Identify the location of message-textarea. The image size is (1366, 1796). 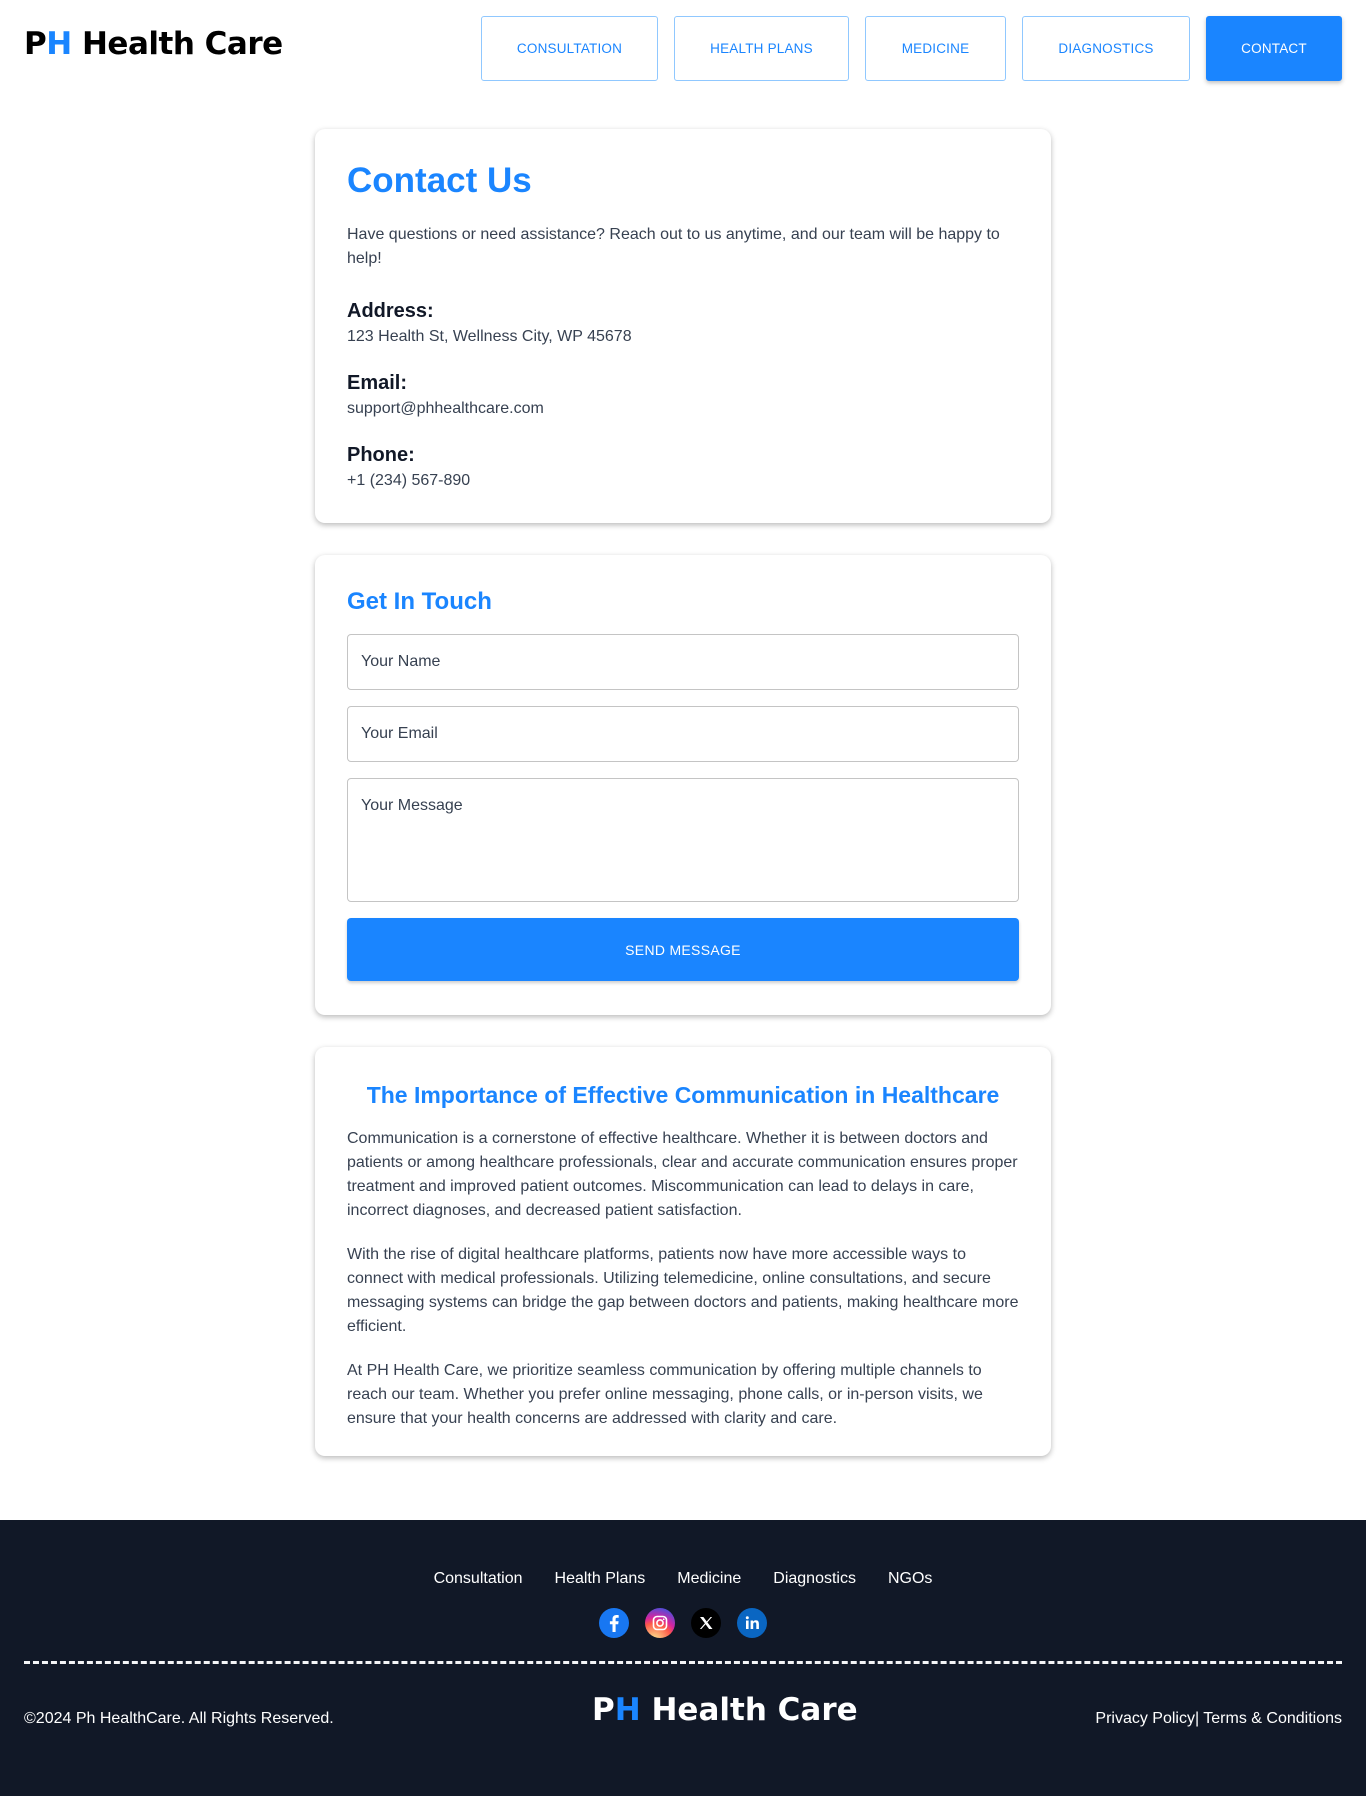
(683, 840).